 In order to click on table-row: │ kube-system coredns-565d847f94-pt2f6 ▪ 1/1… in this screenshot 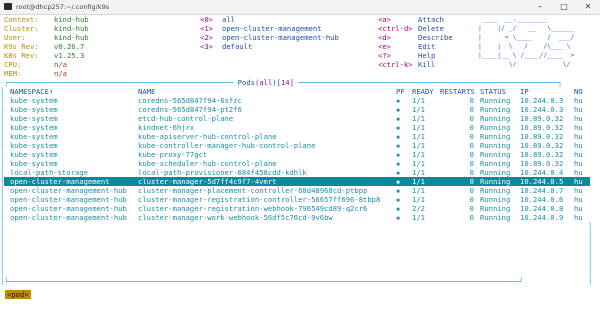, I will do `click(297, 109)`.